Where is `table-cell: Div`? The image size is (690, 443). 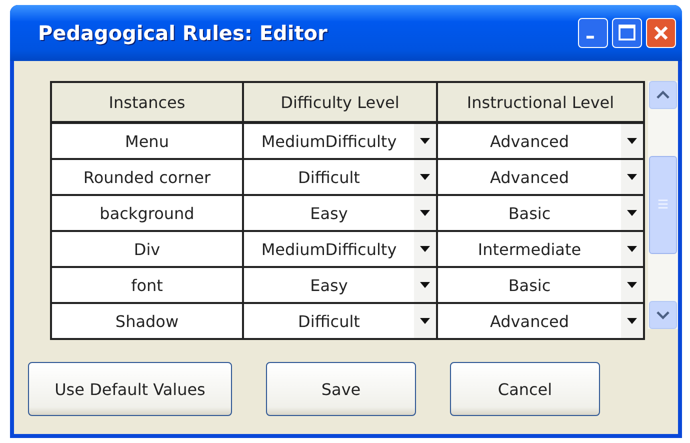
table-cell: Div is located at coordinates (147, 249).